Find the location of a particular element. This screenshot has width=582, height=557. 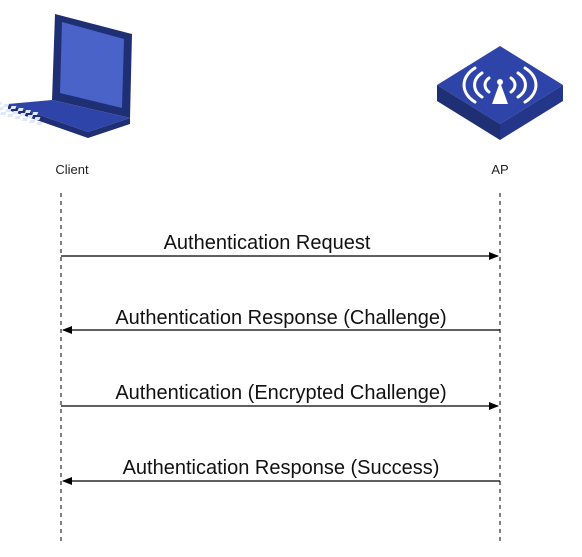

client-label: Client is located at coordinates (72, 169).